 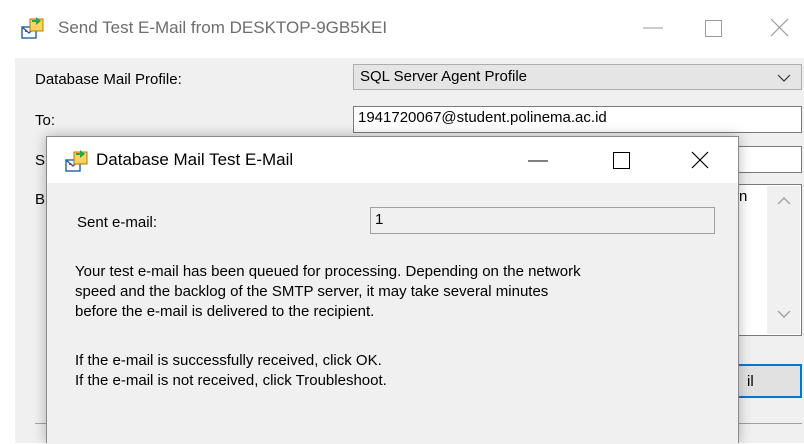 What do you see at coordinates (379, 219) in the screenshot?
I see `sent-email-count: 1` at bounding box center [379, 219].